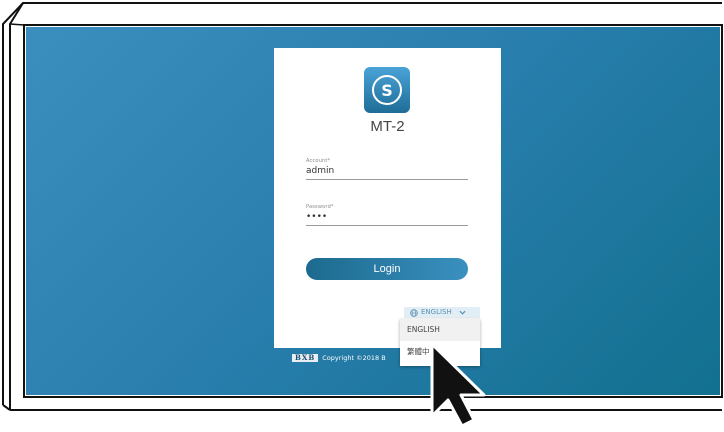 This screenshot has height=432, width=724. I want to click on password-field: Password* ••••, so click(387, 215).